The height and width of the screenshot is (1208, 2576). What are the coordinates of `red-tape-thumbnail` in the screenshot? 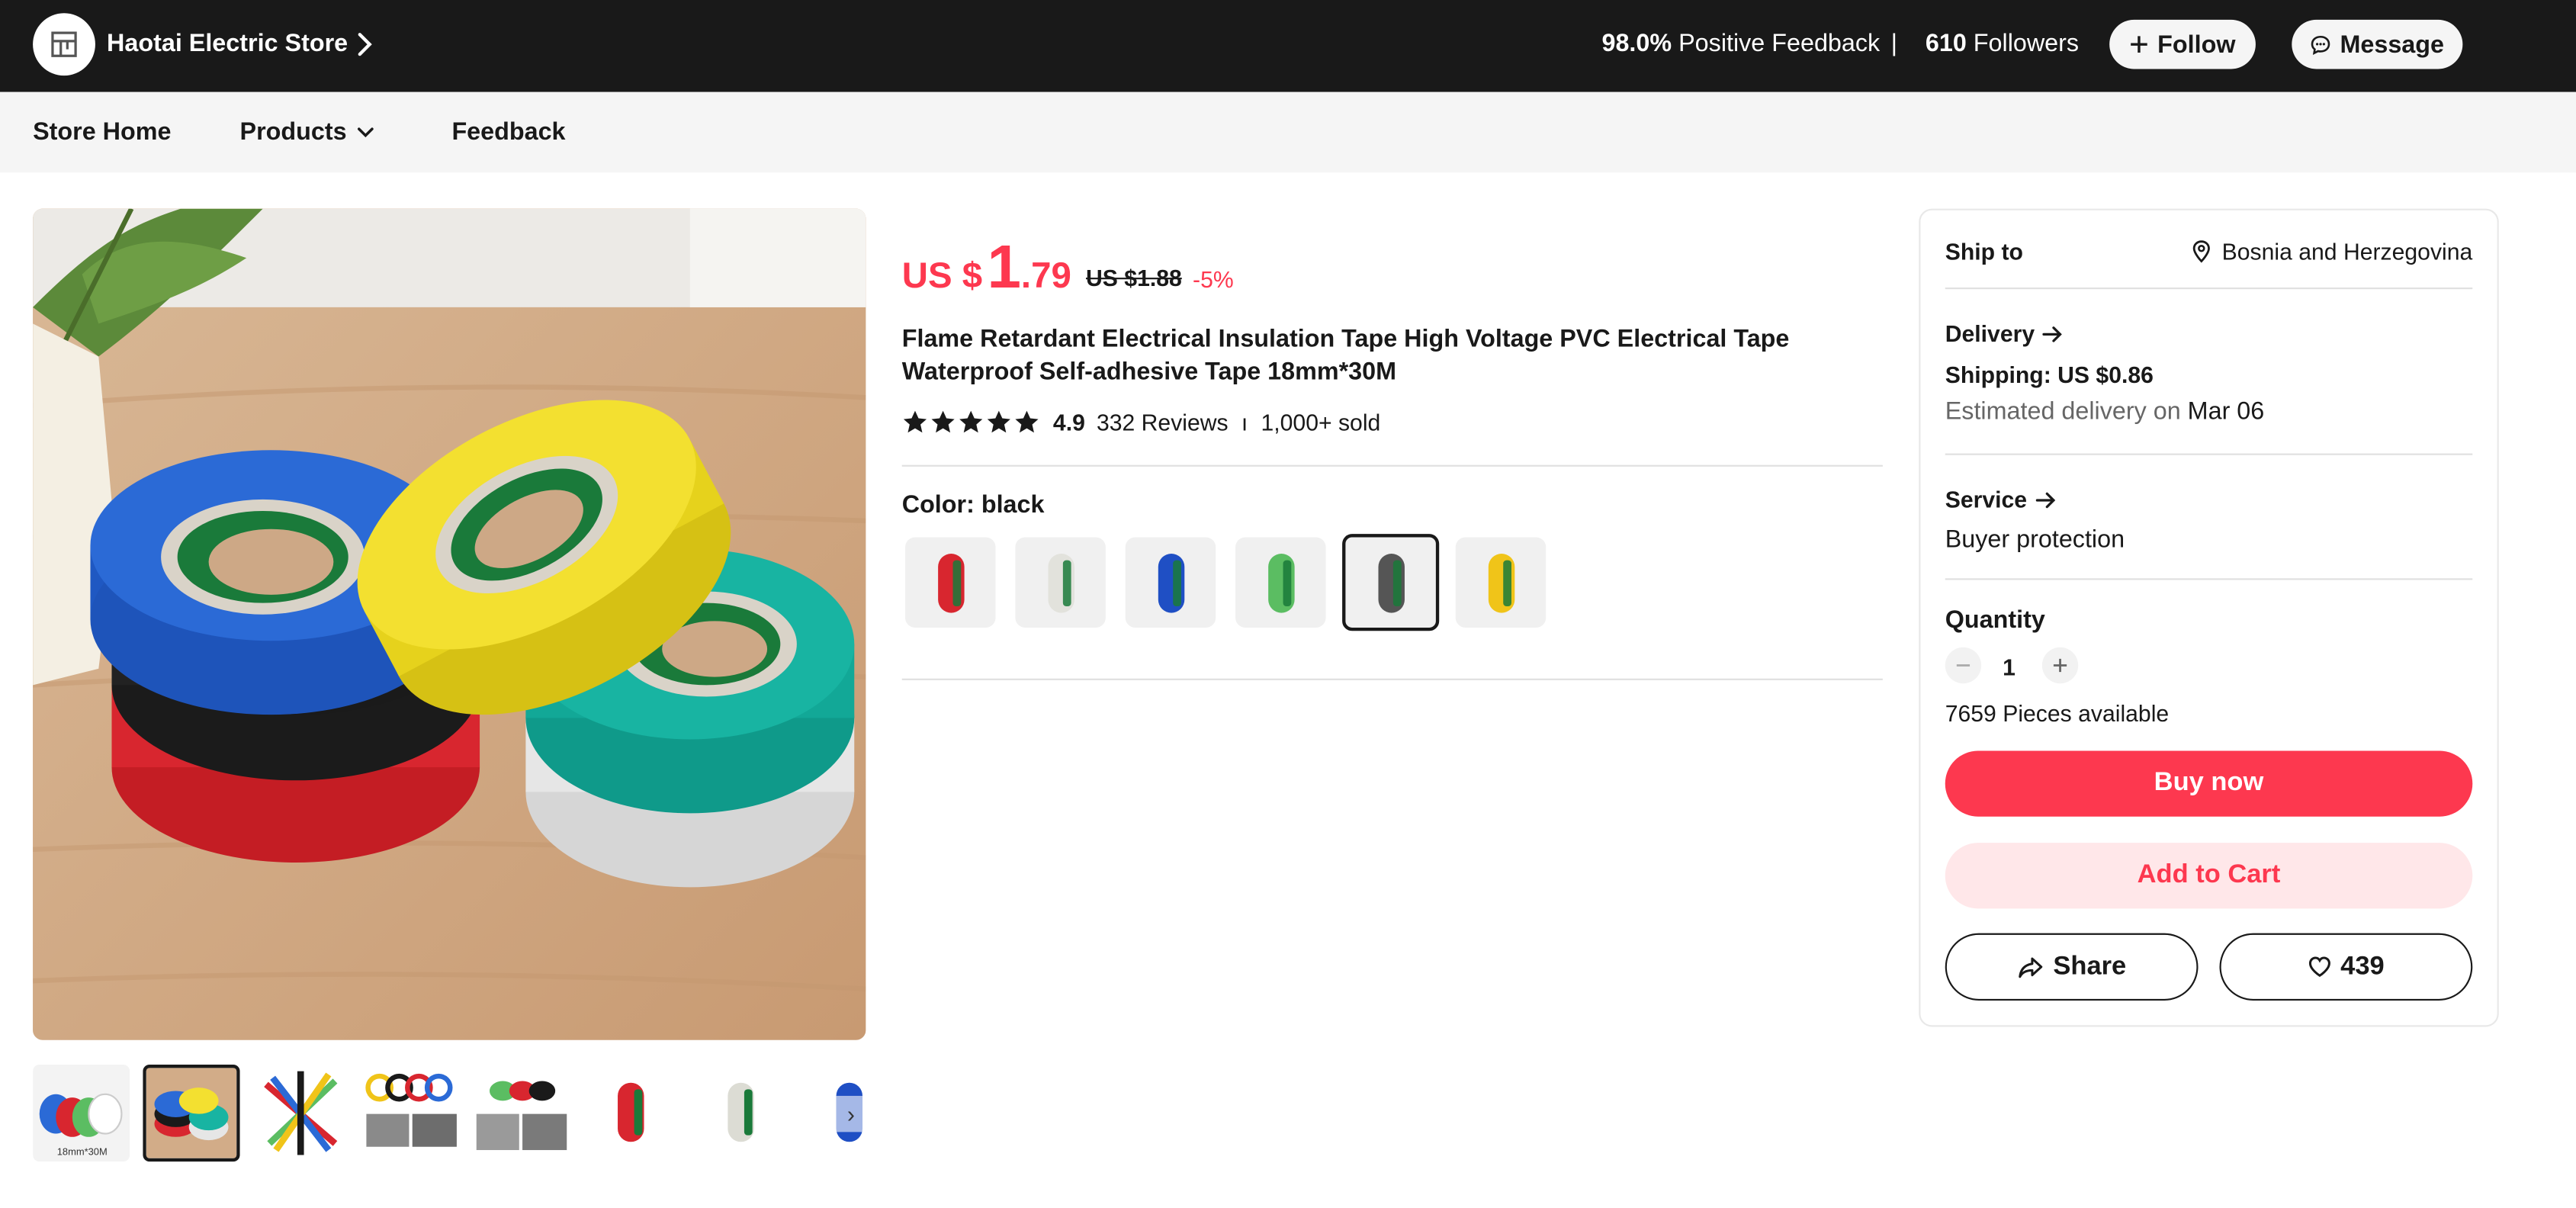 It's located at (631, 1113).